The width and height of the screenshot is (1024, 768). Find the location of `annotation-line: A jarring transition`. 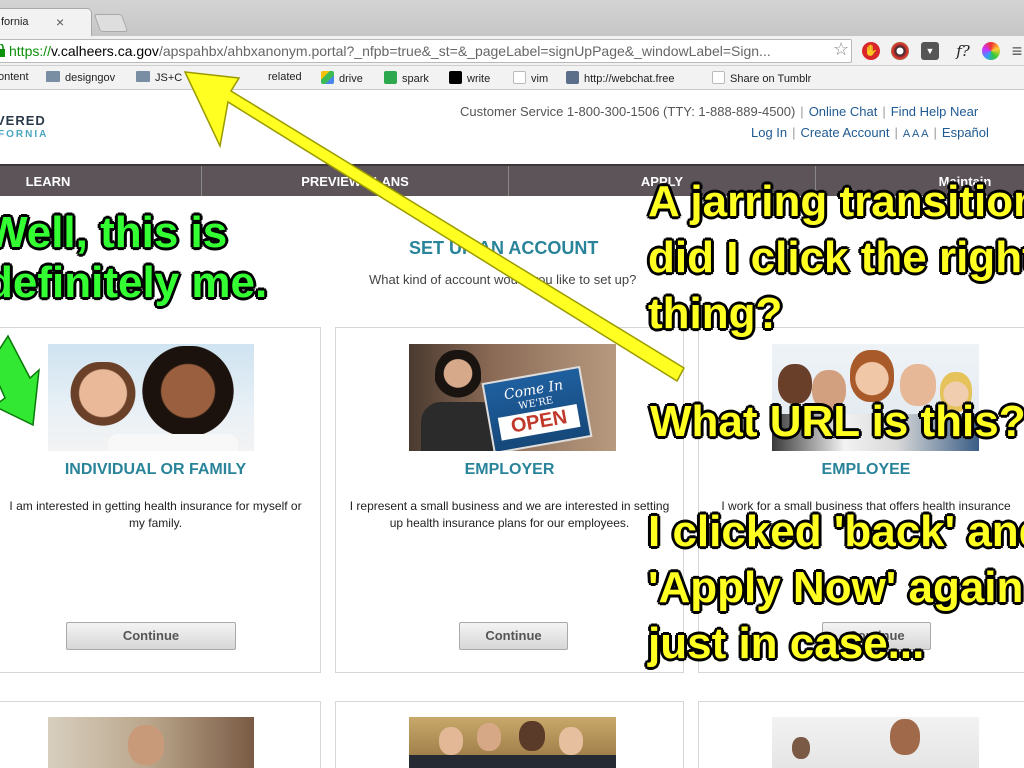

annotation-line: A jarring transition is located at coordinates (836, 201).